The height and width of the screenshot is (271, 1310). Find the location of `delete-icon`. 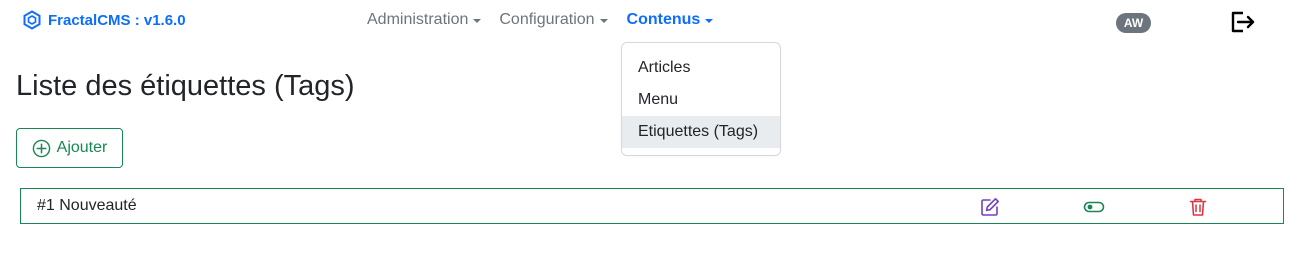

delete-icon is located at coordinates (1198, 207).